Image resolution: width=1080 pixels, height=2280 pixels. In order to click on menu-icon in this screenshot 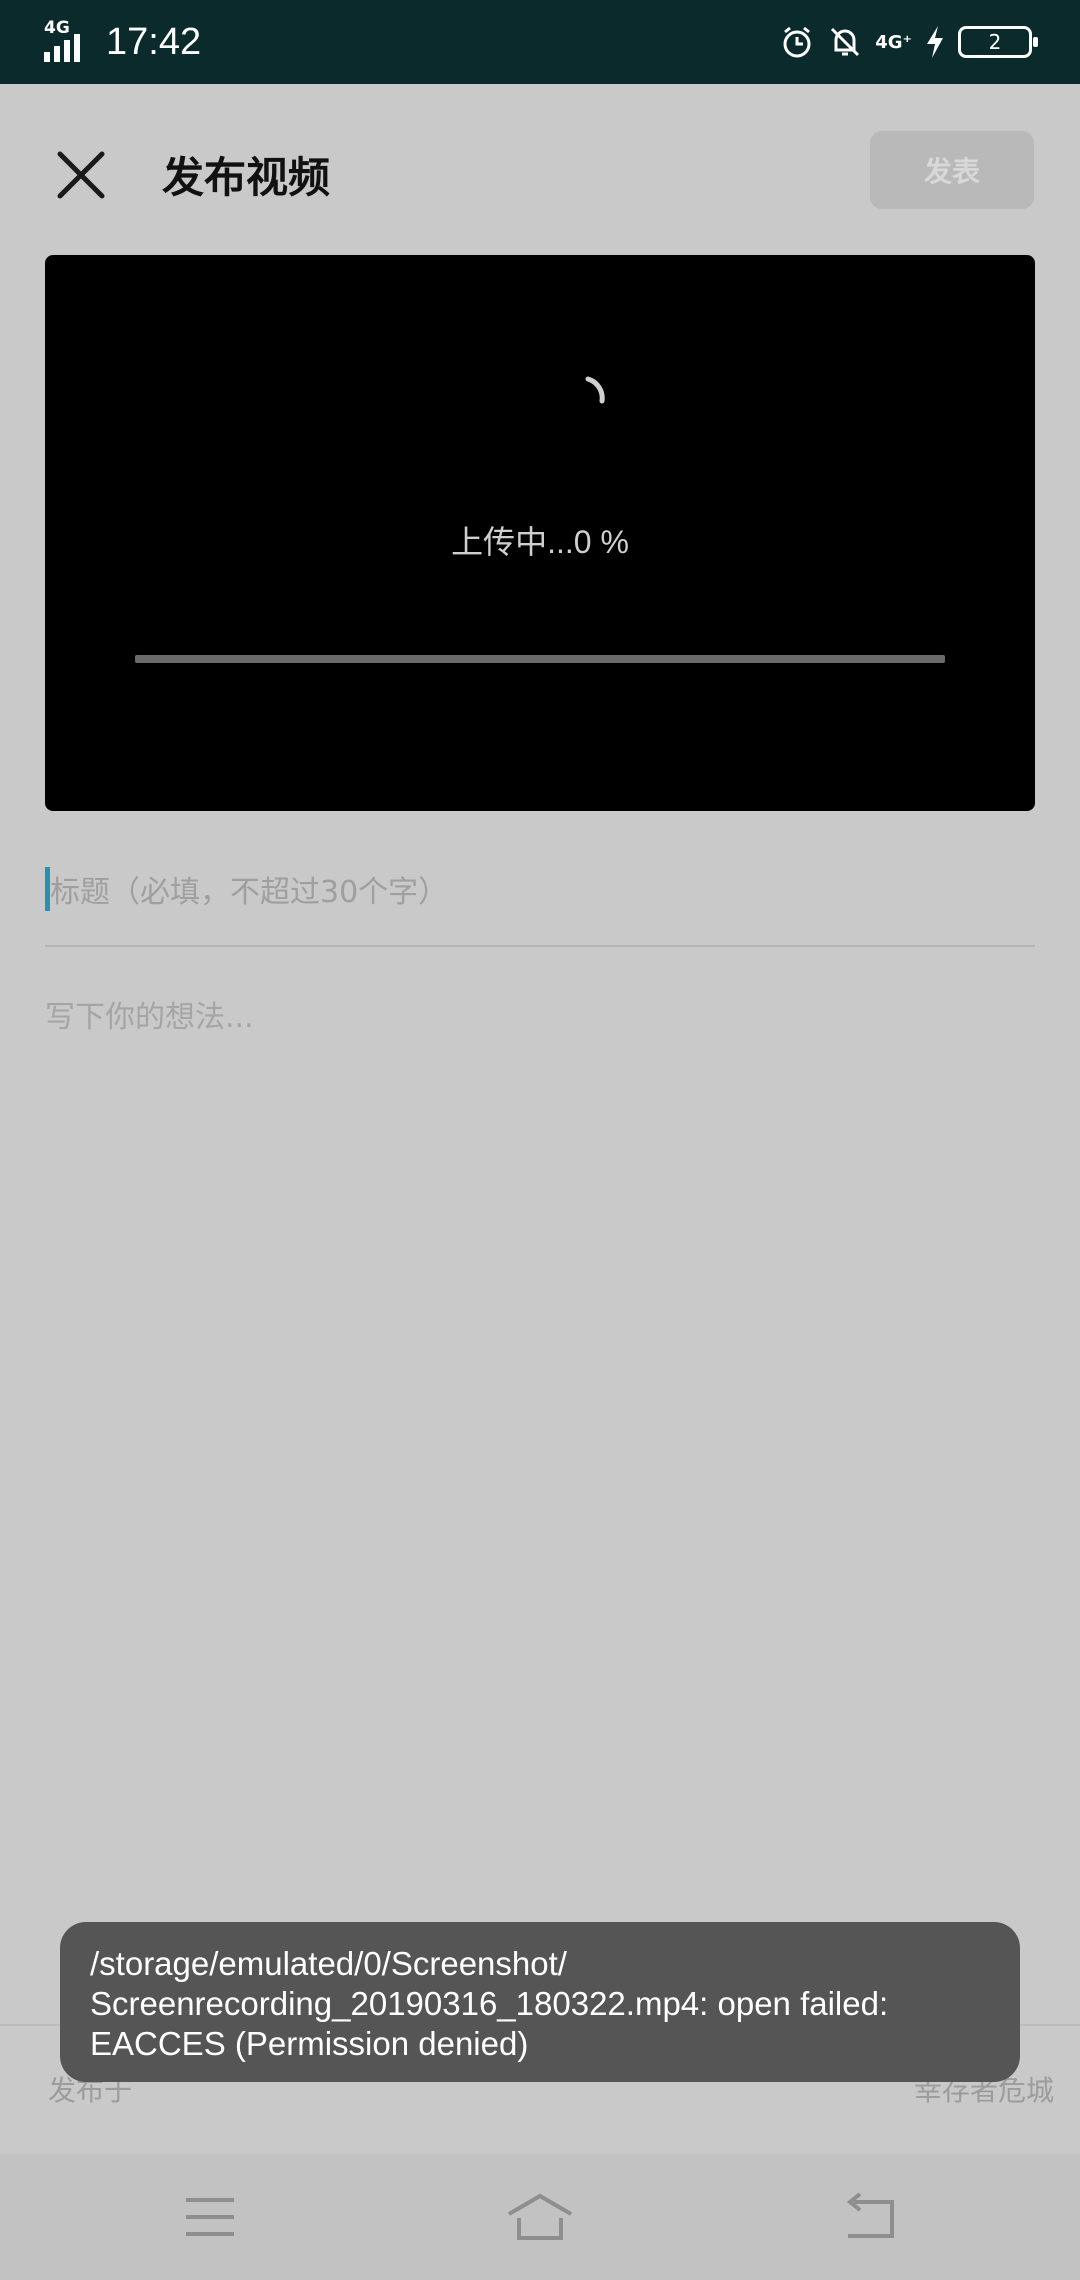, I will do `click(210, 2217)`.